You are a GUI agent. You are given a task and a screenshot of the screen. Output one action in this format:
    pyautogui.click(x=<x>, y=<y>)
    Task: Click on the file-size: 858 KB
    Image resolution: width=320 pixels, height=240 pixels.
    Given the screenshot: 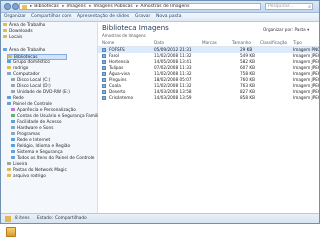 What is the action you would take?
    pyautogui.click(x=247, y=97)
    